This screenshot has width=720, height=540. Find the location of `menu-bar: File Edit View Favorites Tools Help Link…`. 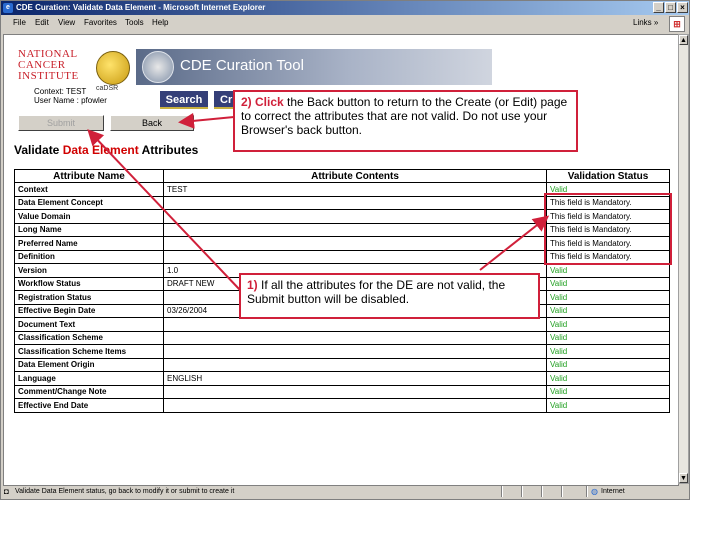

menu-bar: File Edit View Favorites Tools Help Link… is located at coordinates (345, 23).